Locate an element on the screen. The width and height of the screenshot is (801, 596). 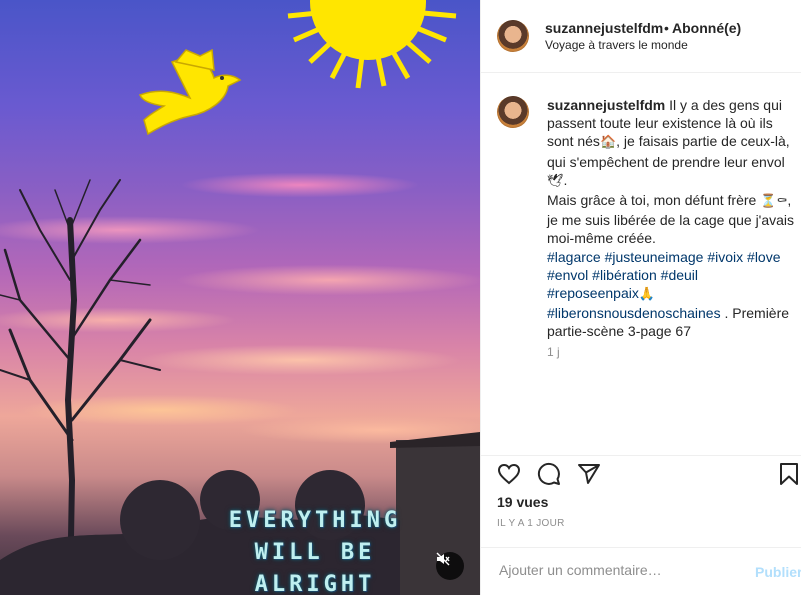
hashtag-link: #lagarce is located at coordinates (574, 257).